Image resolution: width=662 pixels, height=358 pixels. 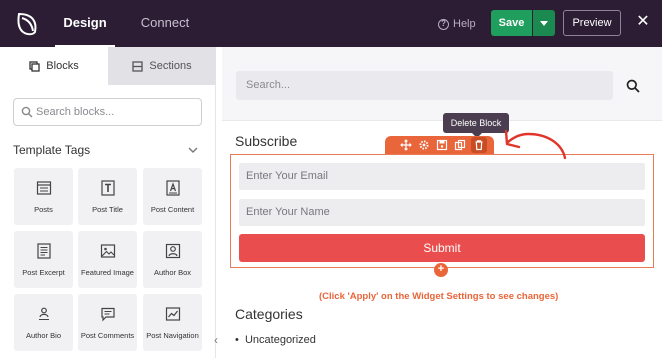 I want to click on tab-sections: Sections, so click(x=162, y=66).